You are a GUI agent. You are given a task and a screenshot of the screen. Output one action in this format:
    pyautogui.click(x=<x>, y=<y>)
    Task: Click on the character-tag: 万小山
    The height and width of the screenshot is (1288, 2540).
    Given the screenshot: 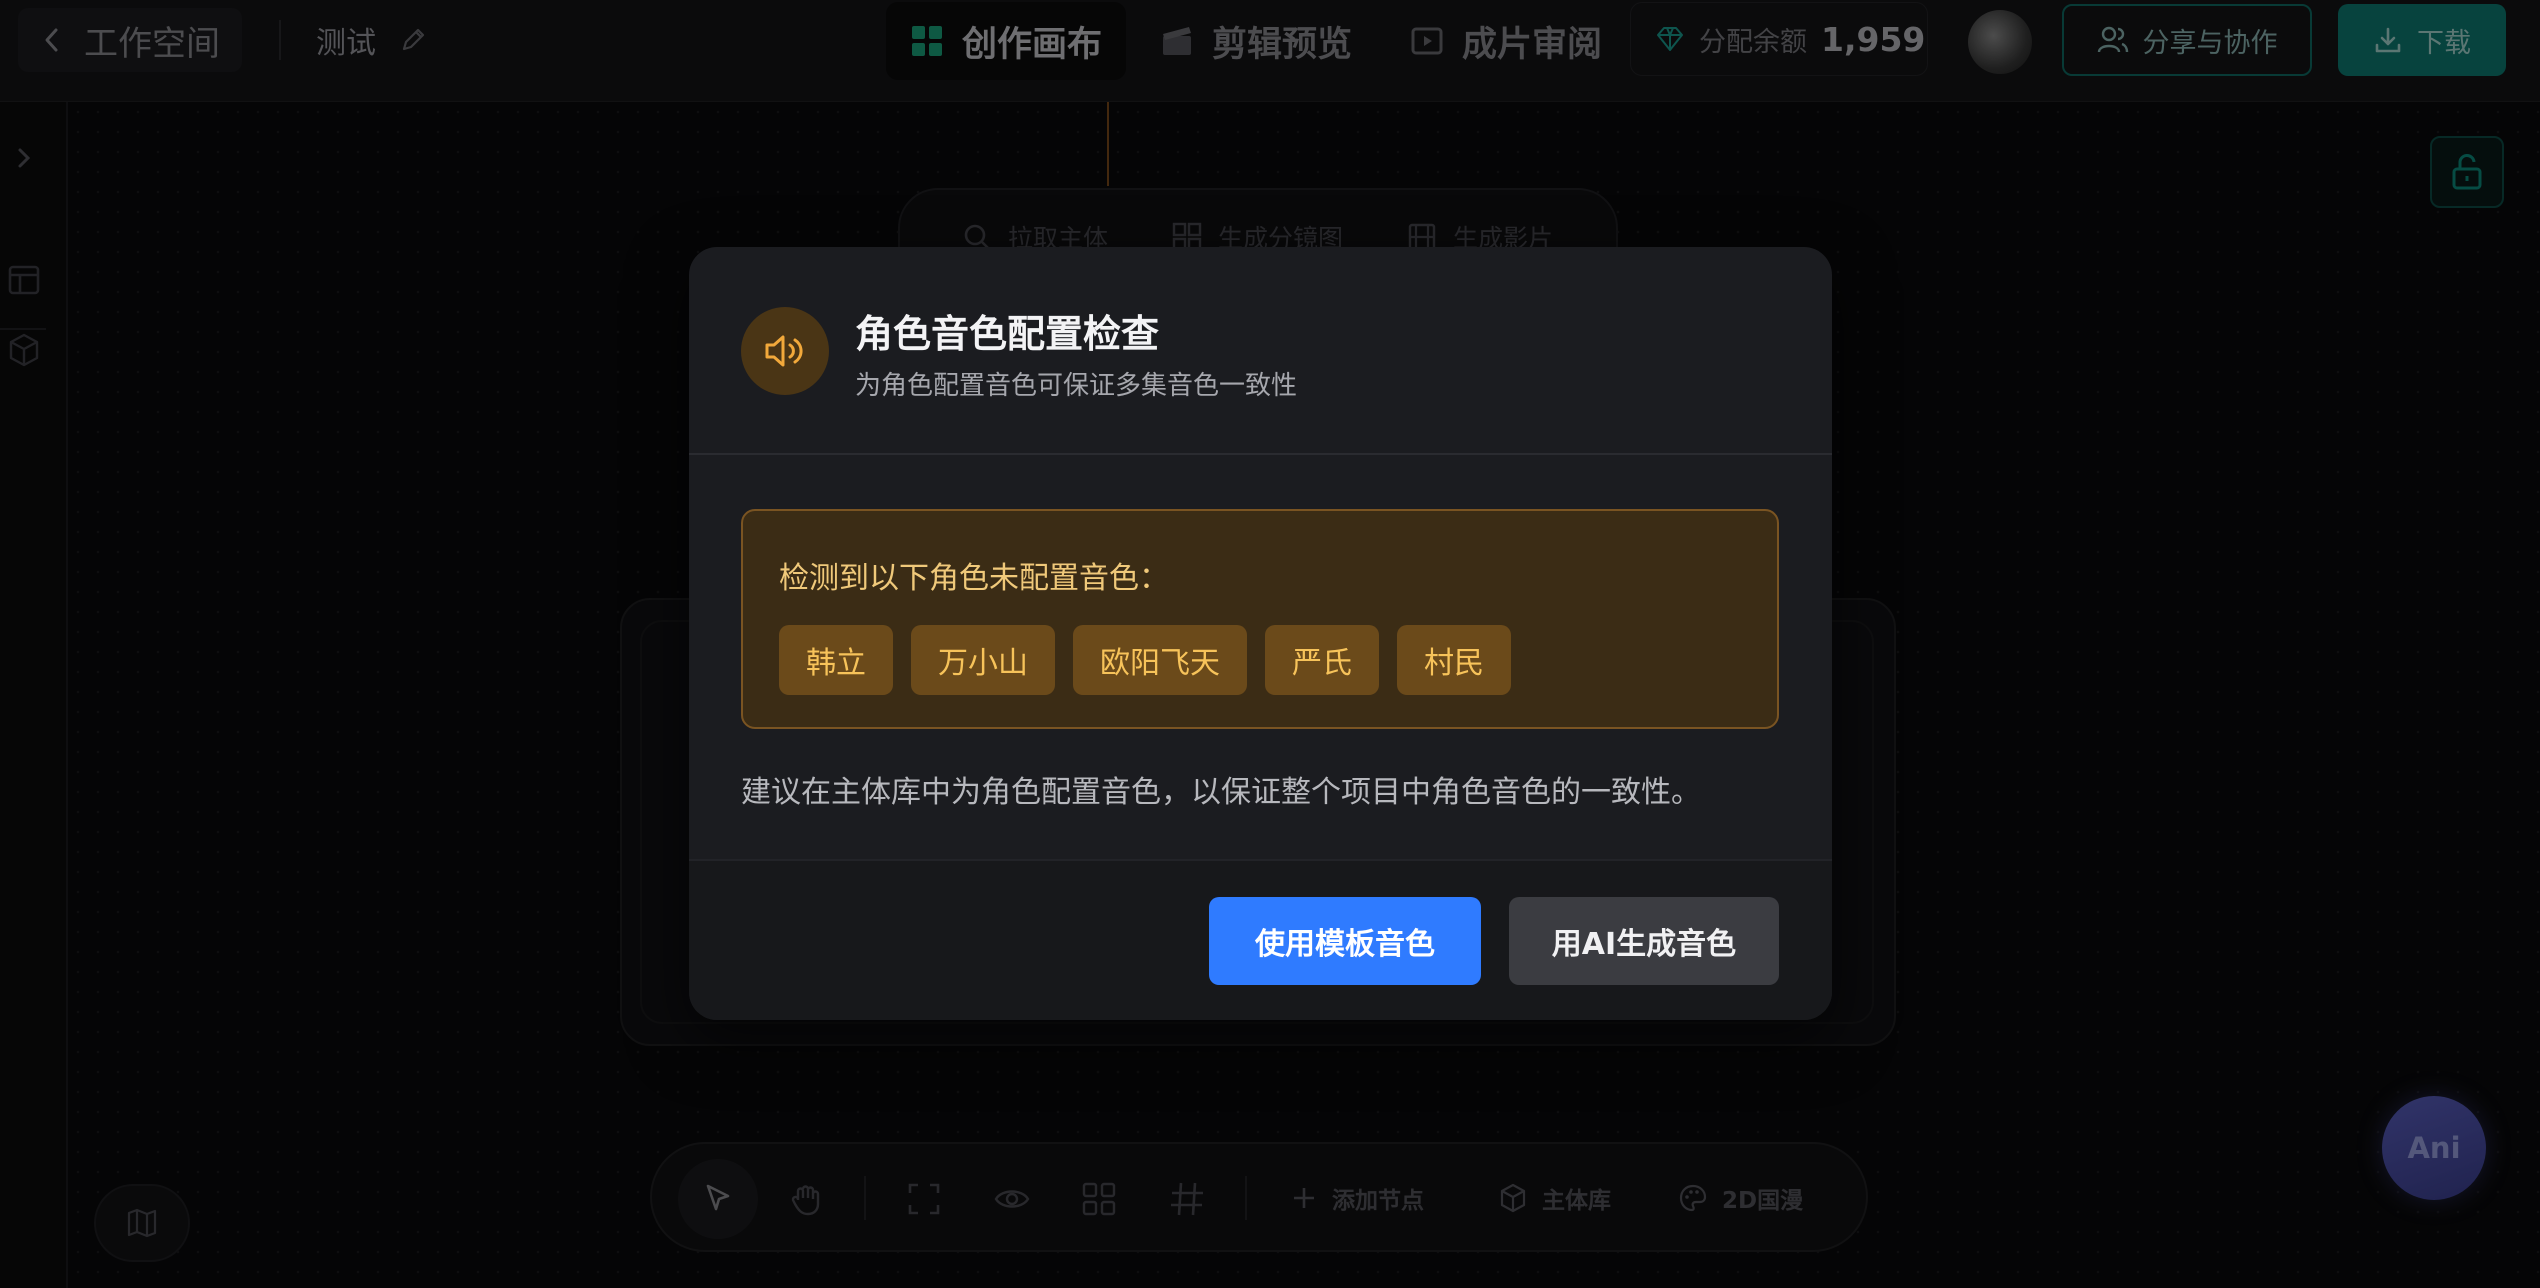 What is the action you would take?
    pyautogui.click(x=983, y=660)
    